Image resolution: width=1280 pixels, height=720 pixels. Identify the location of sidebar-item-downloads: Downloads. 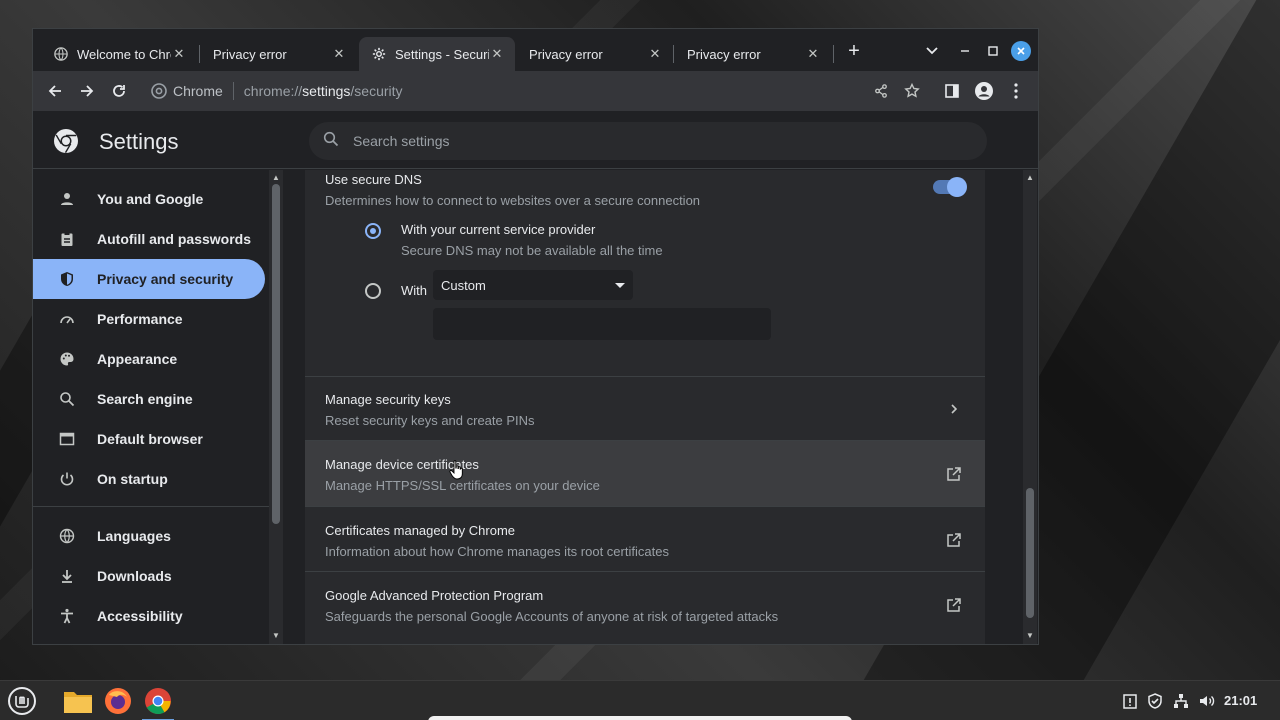
(149, 576).